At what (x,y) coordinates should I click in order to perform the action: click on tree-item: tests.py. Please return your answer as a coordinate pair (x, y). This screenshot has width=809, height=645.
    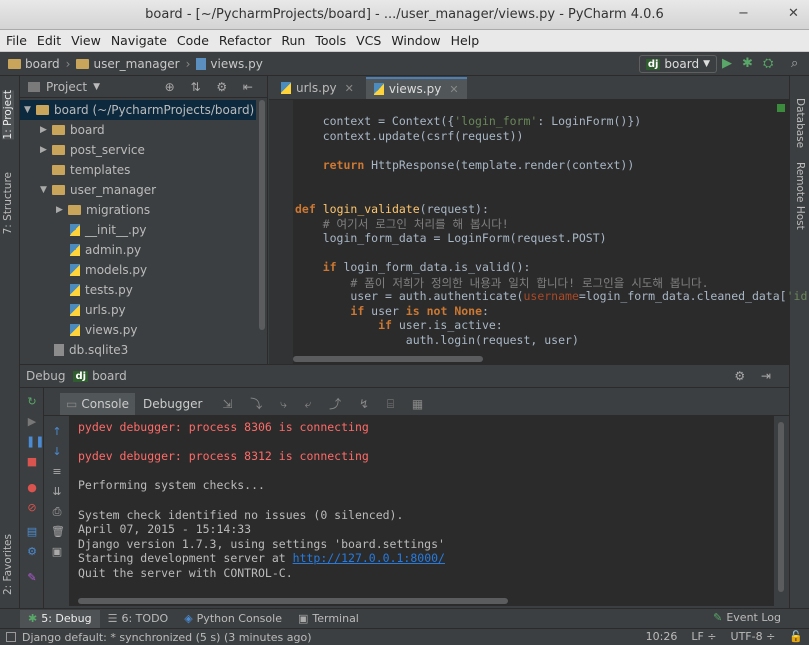
    Looking at the image, I should click on (101, 290).